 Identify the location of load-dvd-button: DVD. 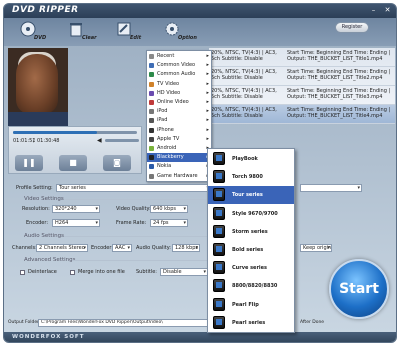
(35, 32).